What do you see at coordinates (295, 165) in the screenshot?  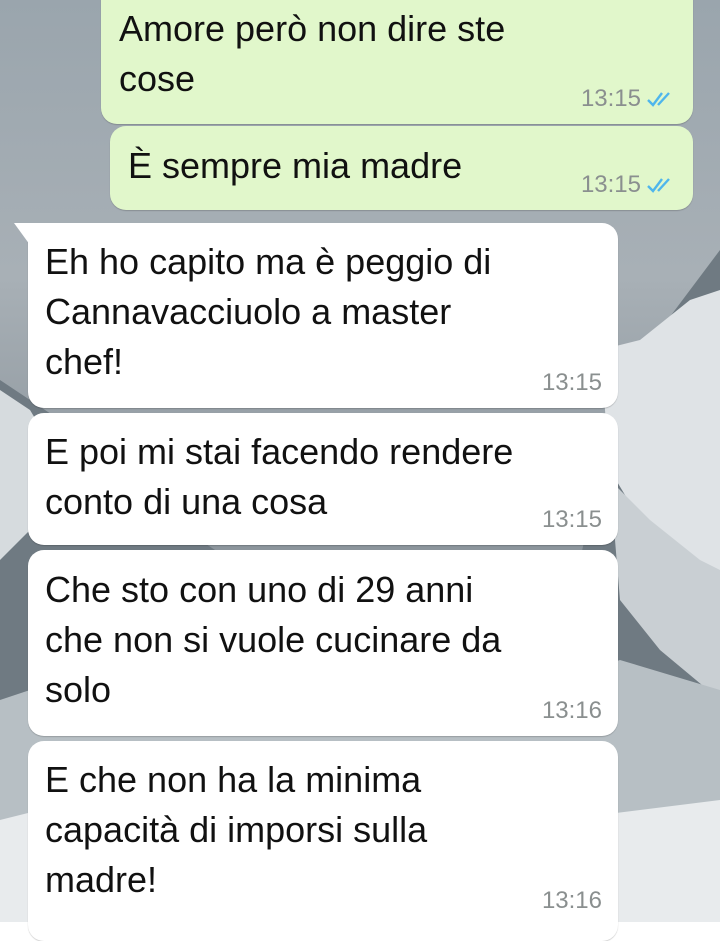 I see `message-text: È sempre mia madre` at bounding box center [295, 165].